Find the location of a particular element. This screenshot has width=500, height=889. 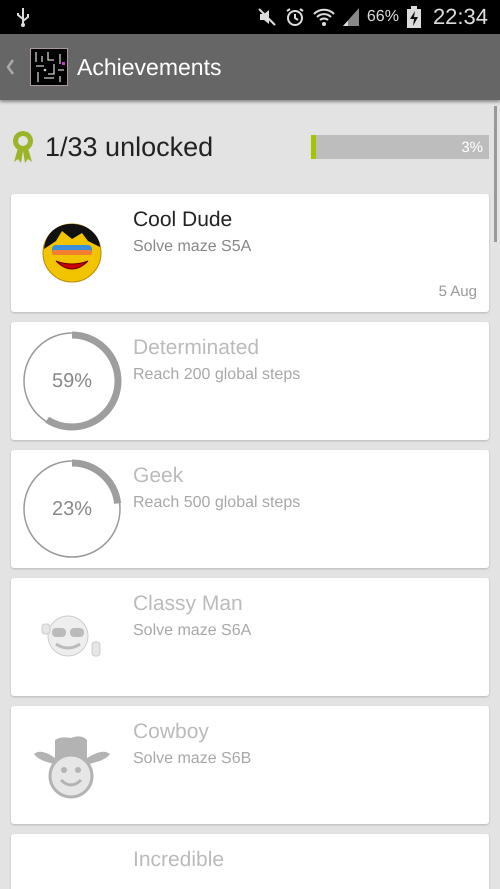

usb-icon is located at coordinates (23, 17).